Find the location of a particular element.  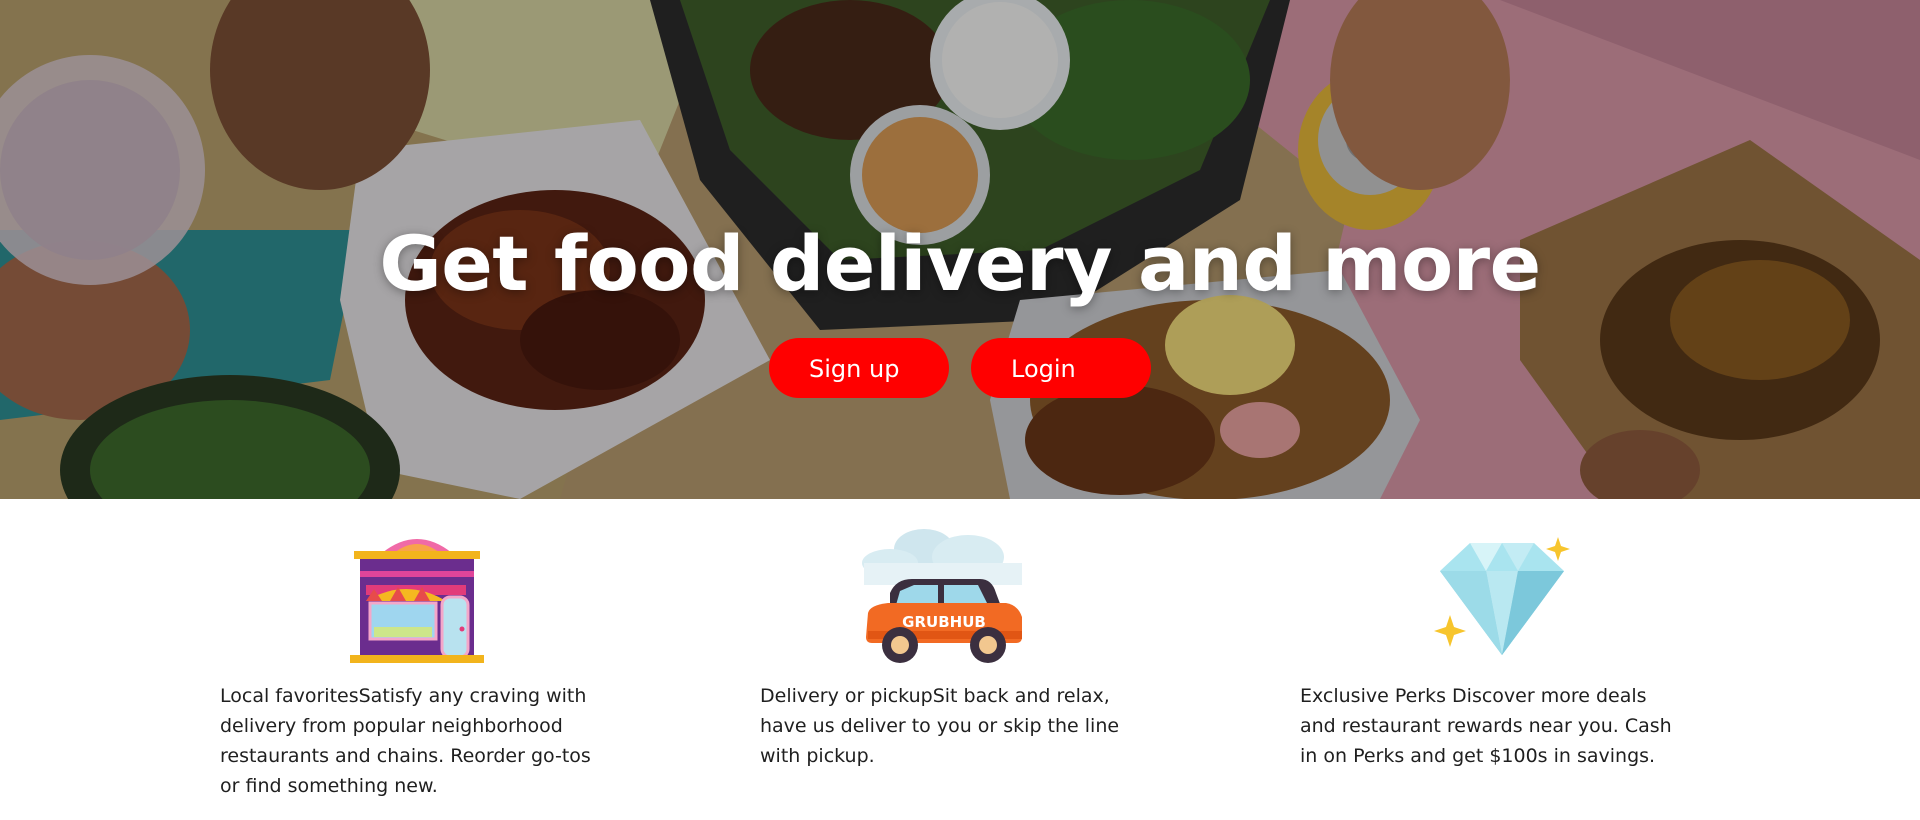

hero-actions: Sign up Login is located at coordinates (960, 368).